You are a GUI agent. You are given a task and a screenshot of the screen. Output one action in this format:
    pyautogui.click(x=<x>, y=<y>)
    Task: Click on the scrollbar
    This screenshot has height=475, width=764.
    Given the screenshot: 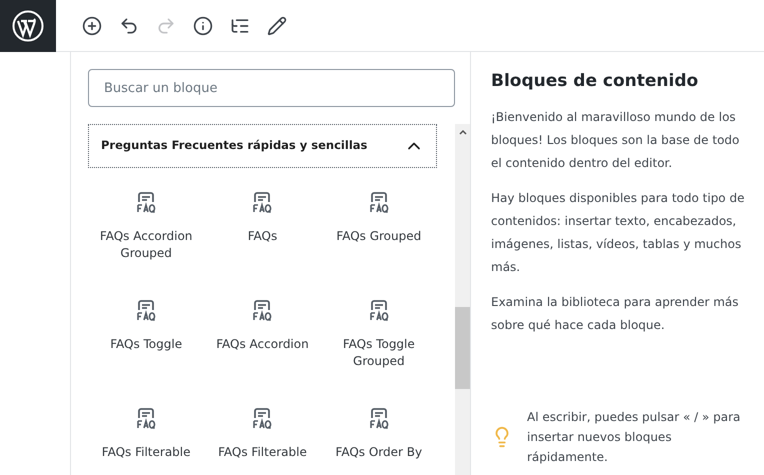 What is the action you would take?
    pyautogui.click(x=462, y=299)
    